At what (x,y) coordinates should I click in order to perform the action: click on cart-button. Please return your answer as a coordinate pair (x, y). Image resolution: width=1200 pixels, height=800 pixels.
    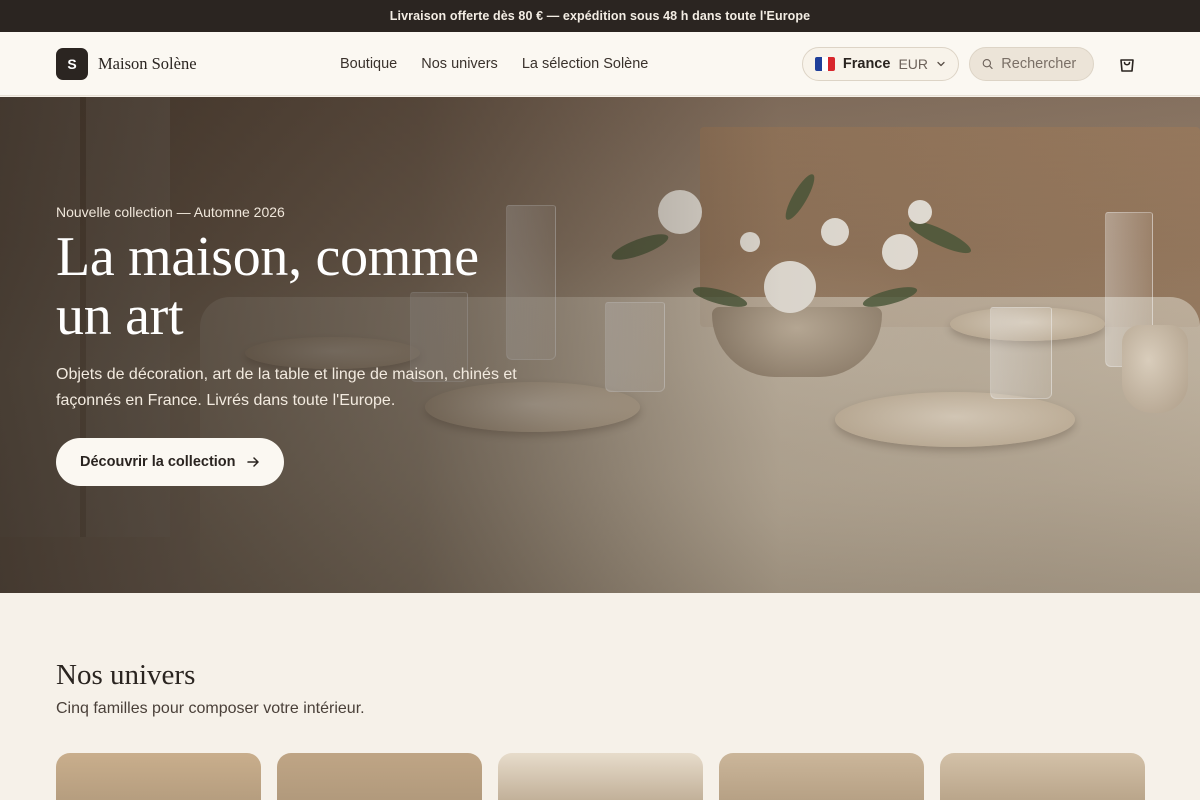
    Looking at the image, I should click on (1127, 64).